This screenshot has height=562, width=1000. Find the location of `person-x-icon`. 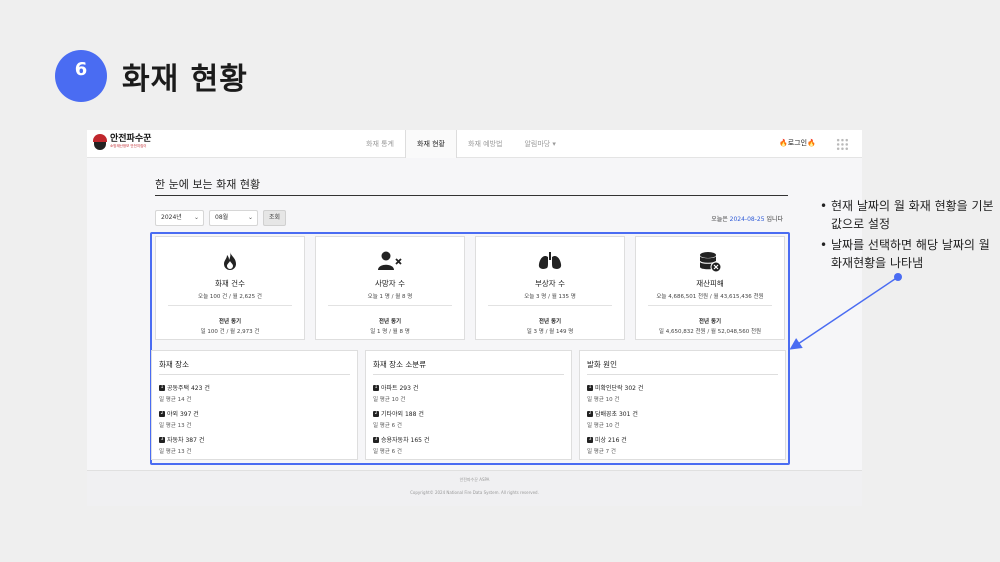

person-x-icon is located at coordinates (390, 262).